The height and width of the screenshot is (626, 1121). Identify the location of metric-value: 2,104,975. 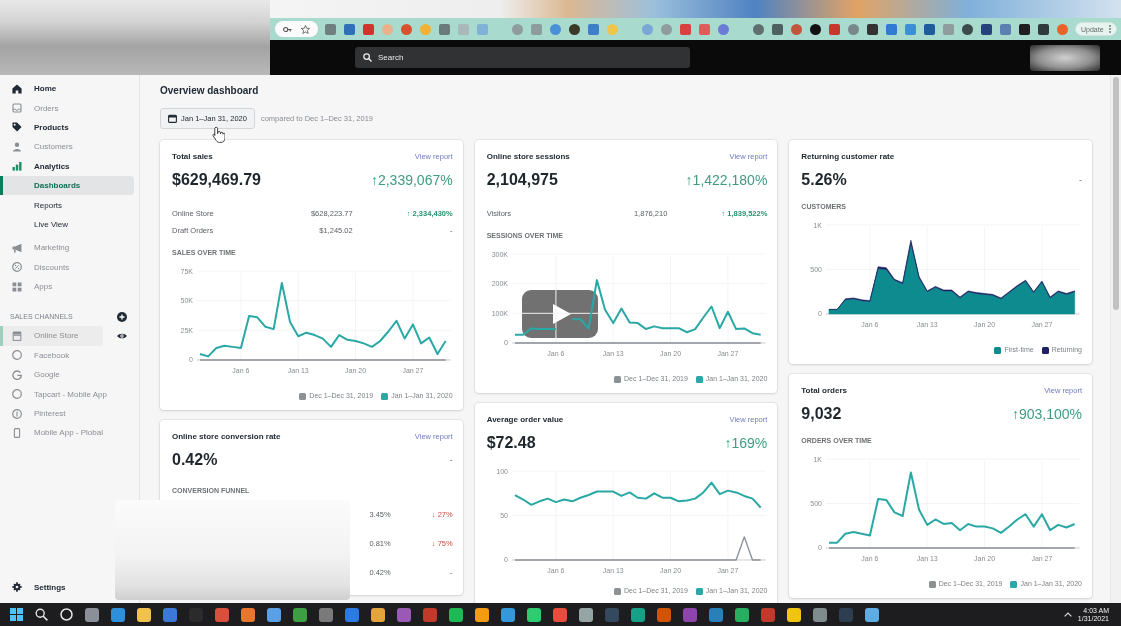
(522, 180).